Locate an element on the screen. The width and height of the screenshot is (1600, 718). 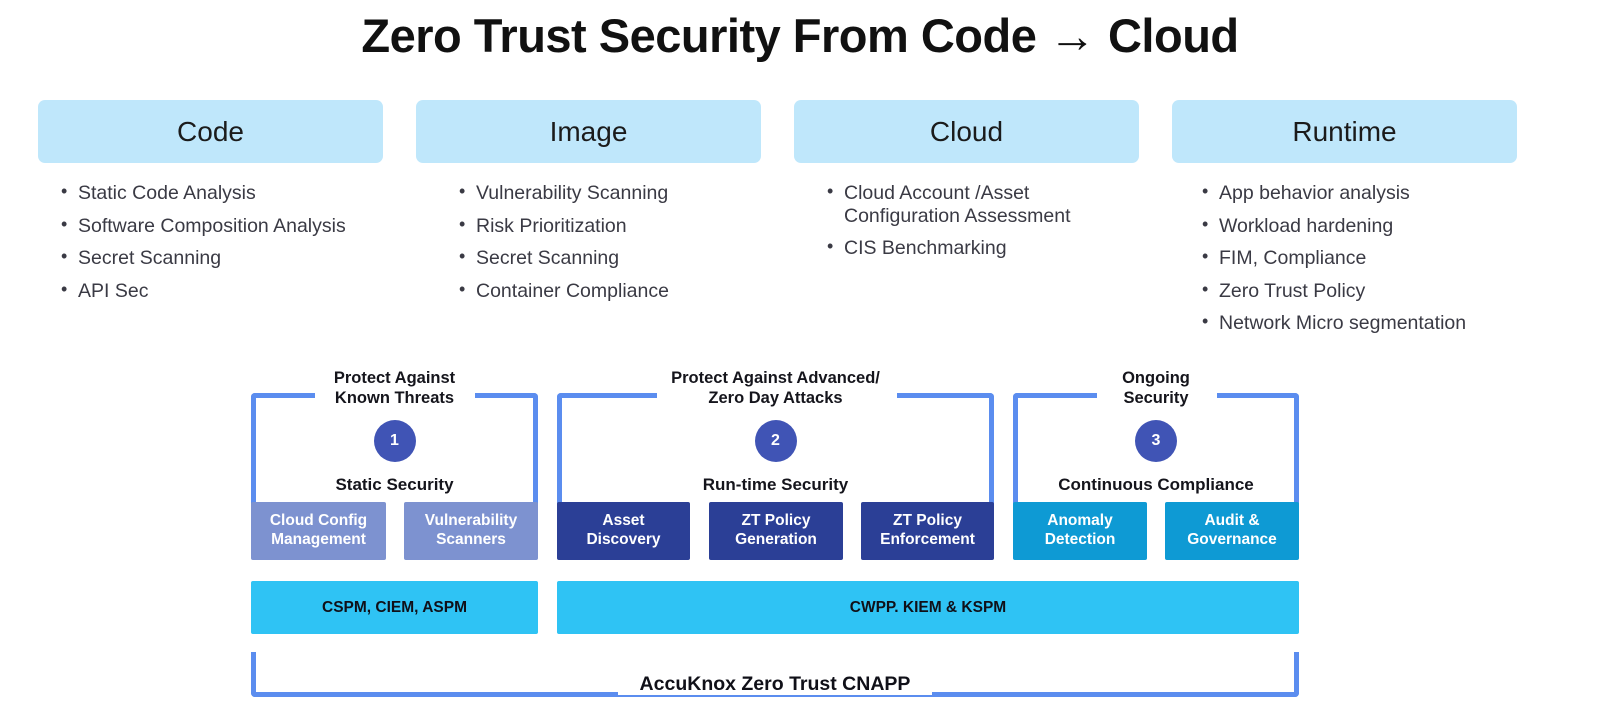
list-item: API Sec is located at coordinates (218, 291).